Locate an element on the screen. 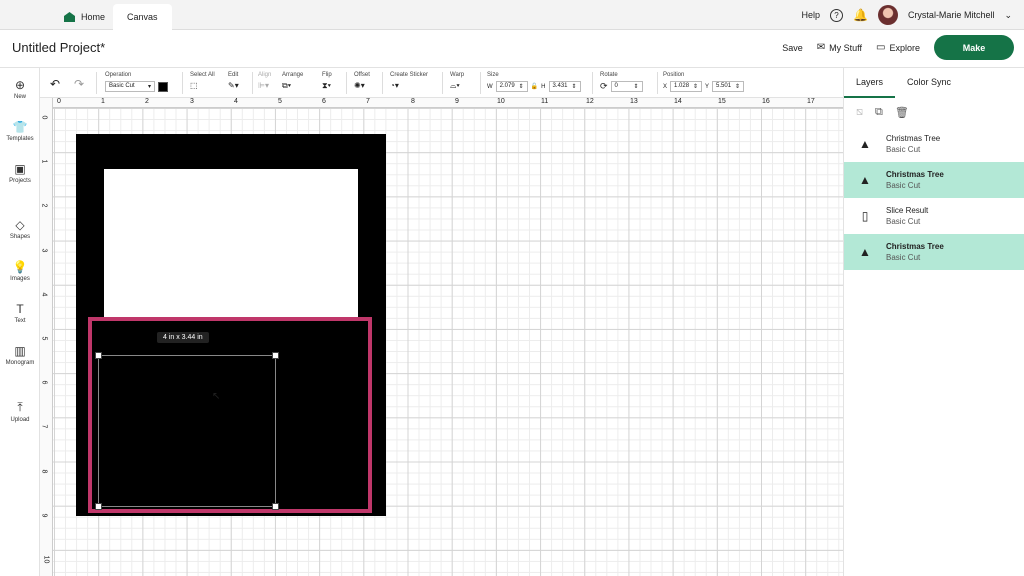  ruler-tick: 1 is located at coordinates (44, 161).